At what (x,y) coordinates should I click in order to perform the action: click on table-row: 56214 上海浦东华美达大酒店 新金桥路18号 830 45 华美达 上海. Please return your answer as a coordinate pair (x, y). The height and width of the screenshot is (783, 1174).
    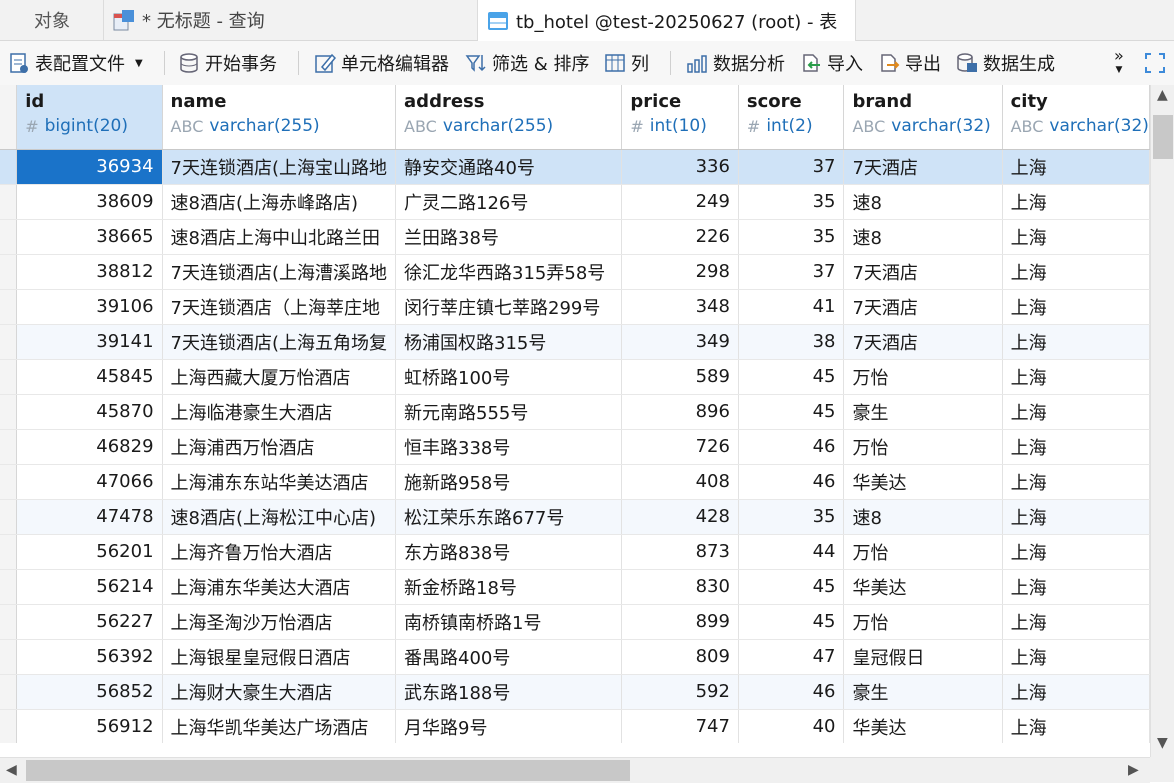
    Looking at the image, I should click on (575, 587).